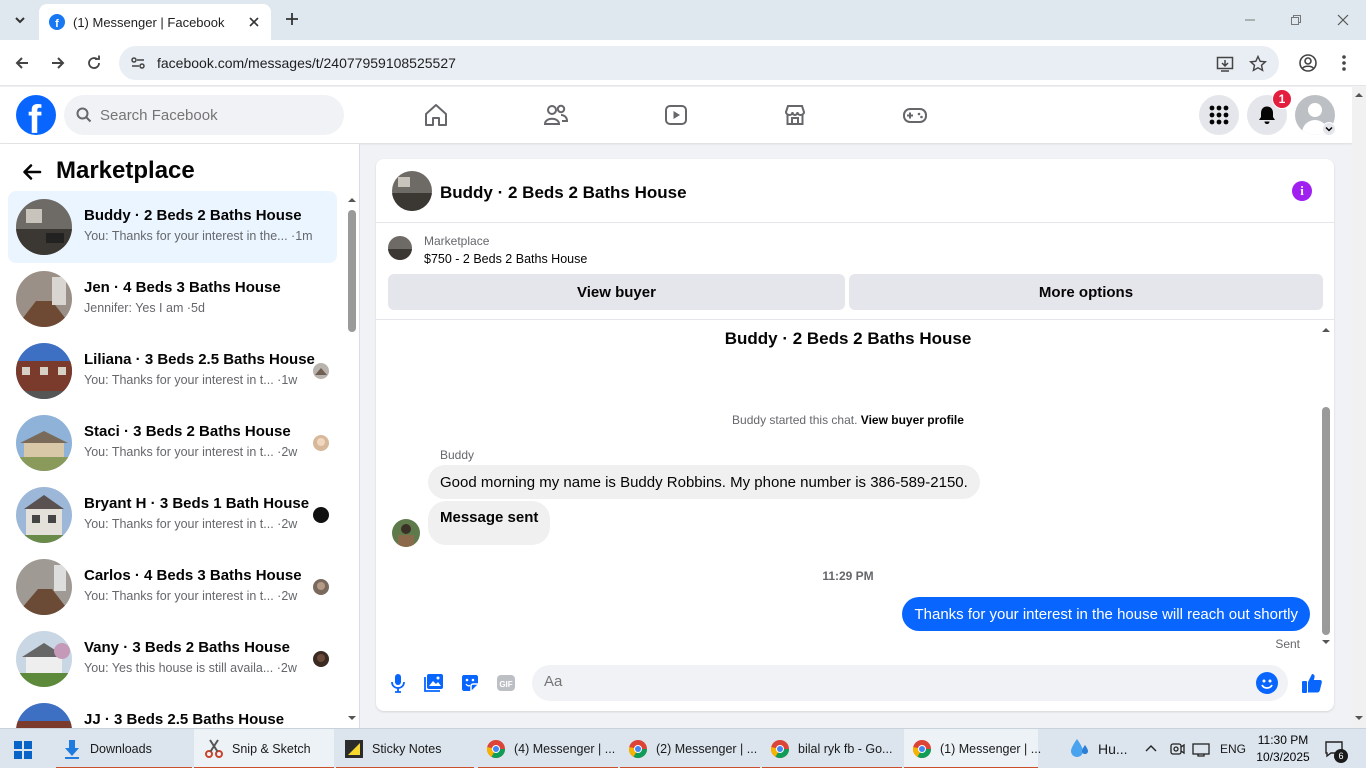  I want to click on site-info-icon, so click(138, 65).